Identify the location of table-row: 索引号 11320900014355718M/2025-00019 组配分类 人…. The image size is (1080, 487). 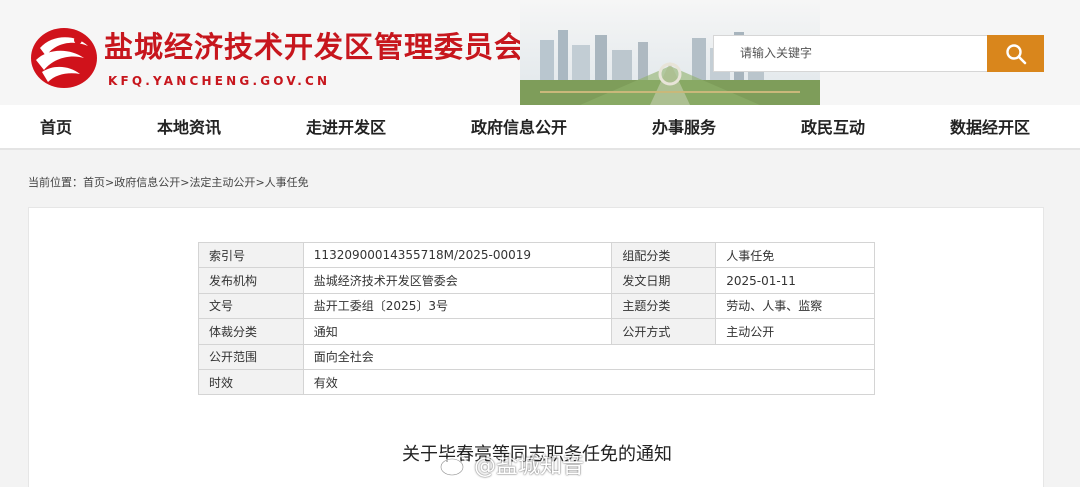
(536, 255).